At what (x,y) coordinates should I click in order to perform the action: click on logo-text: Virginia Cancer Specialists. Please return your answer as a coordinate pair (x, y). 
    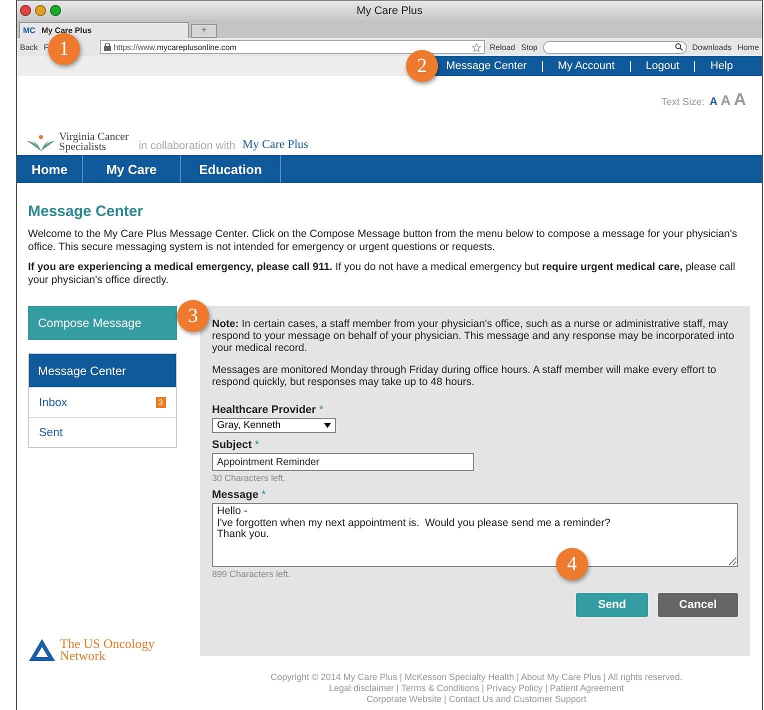
    Looking at the image, I should click on (94, 142).